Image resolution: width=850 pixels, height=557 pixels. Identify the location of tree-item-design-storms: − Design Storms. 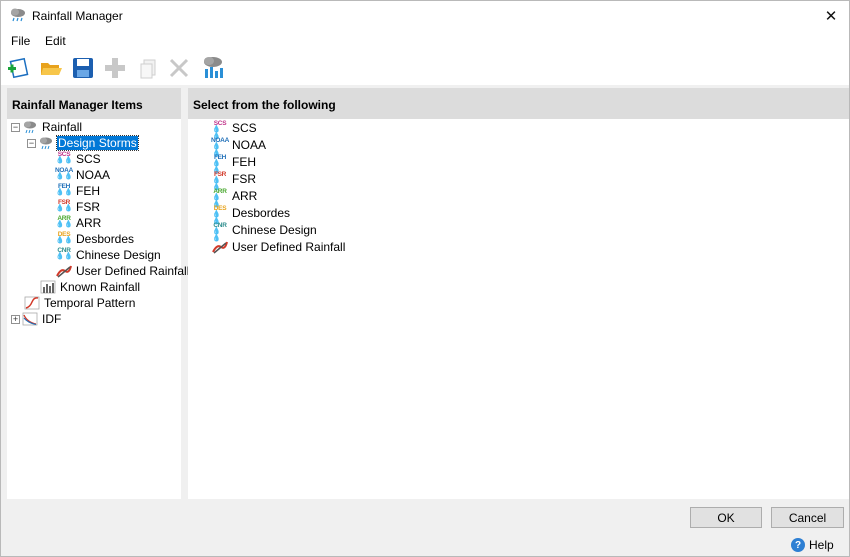
(83, 143).